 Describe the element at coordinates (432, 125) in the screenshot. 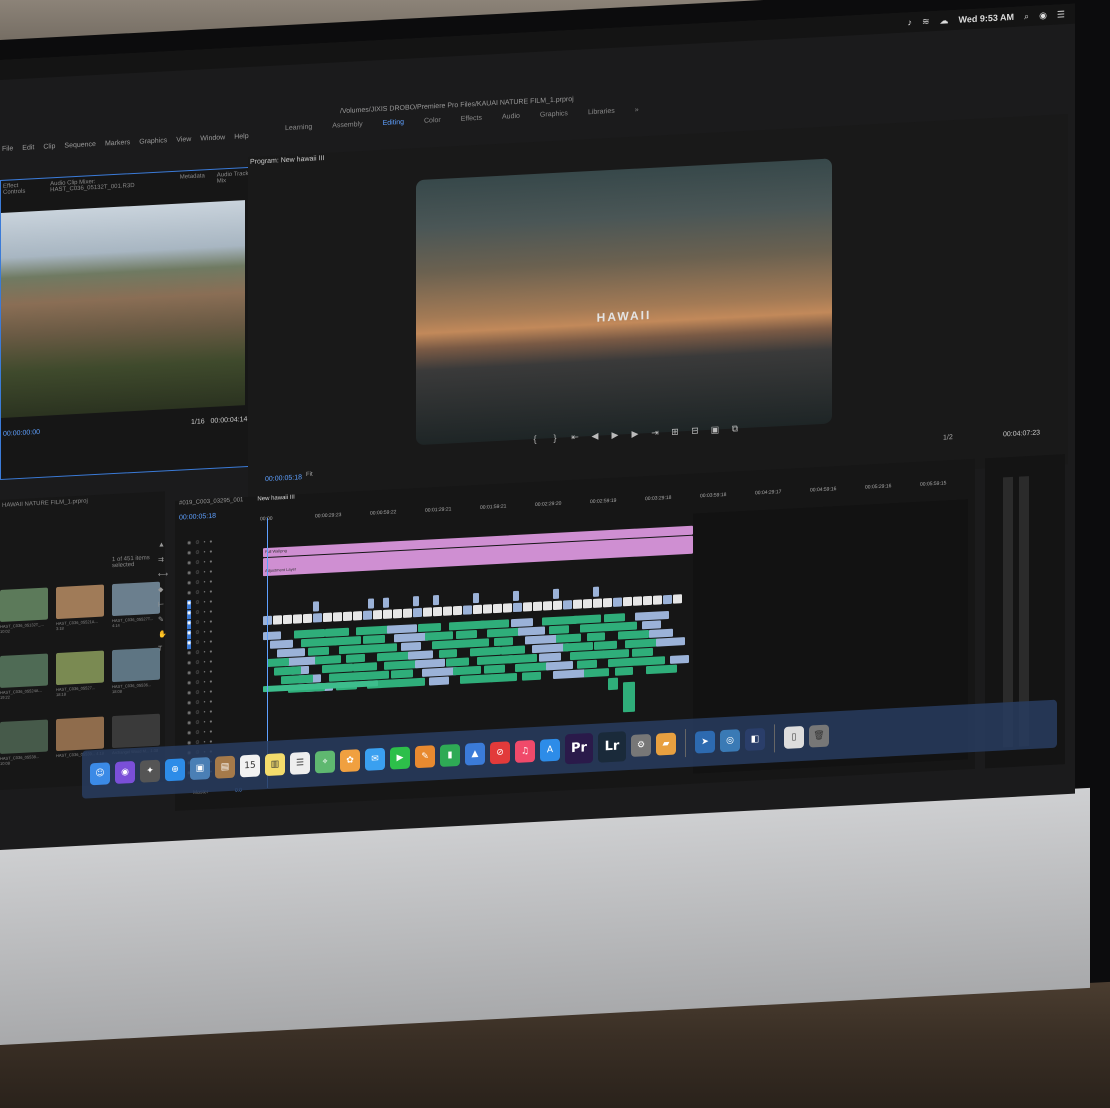

I see `workspace-tab-color: Color` at that location.